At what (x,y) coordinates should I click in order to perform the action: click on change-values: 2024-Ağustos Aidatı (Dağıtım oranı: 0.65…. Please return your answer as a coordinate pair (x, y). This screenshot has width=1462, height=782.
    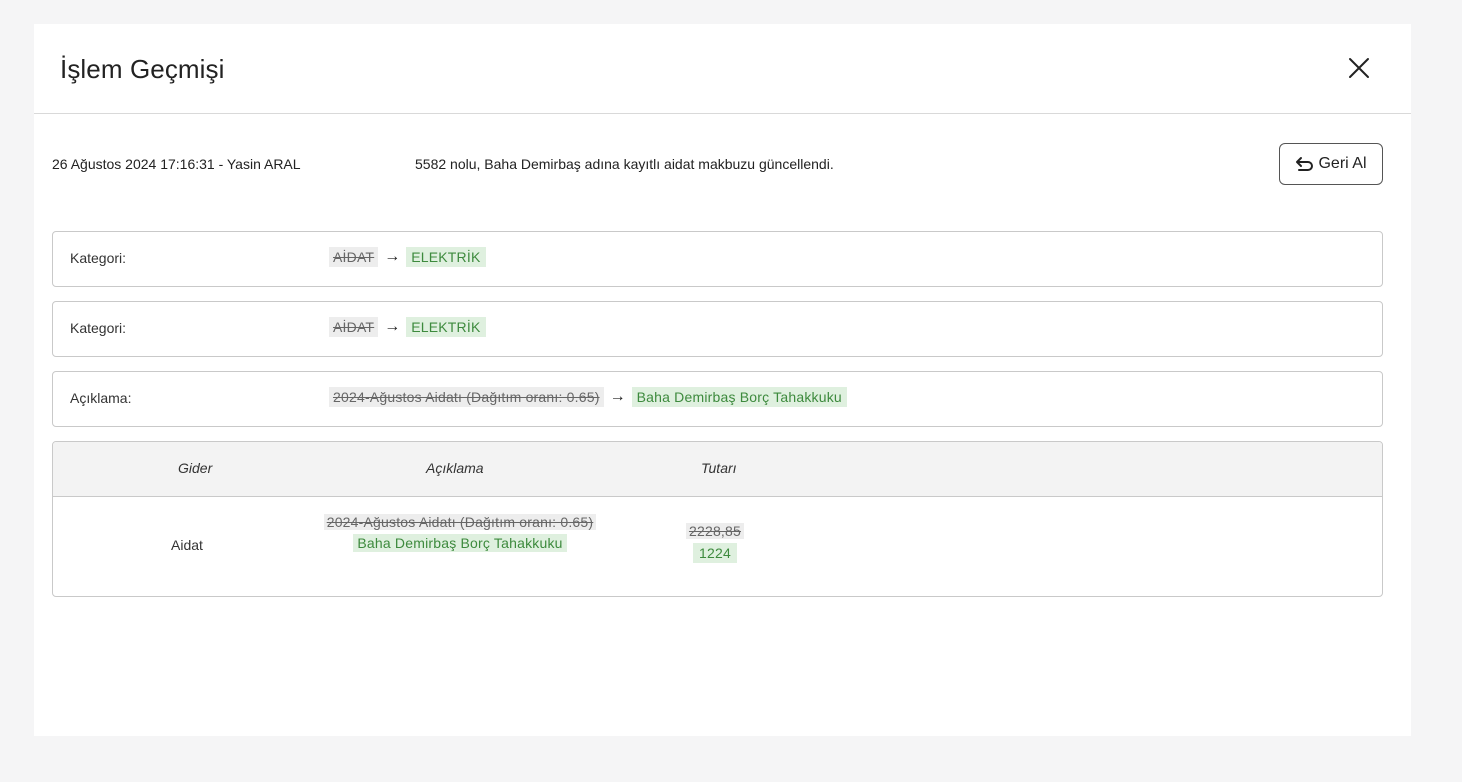
    Looking at the image, I should click on (588, 397).